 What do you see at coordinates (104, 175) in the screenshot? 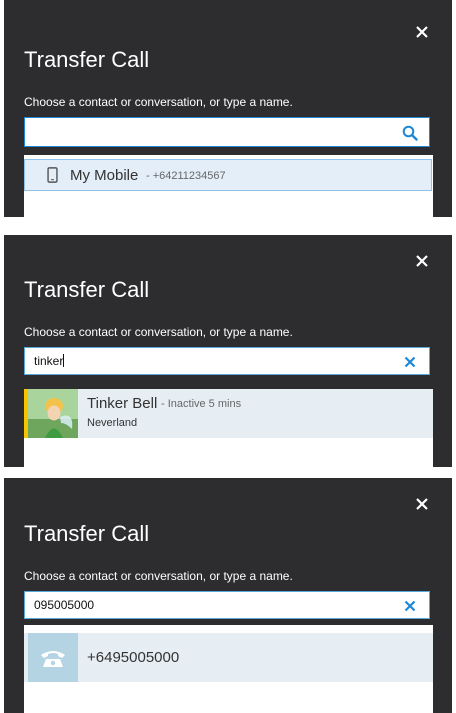
I see `result-name: My Mobile` at bounding box center [104, 175].